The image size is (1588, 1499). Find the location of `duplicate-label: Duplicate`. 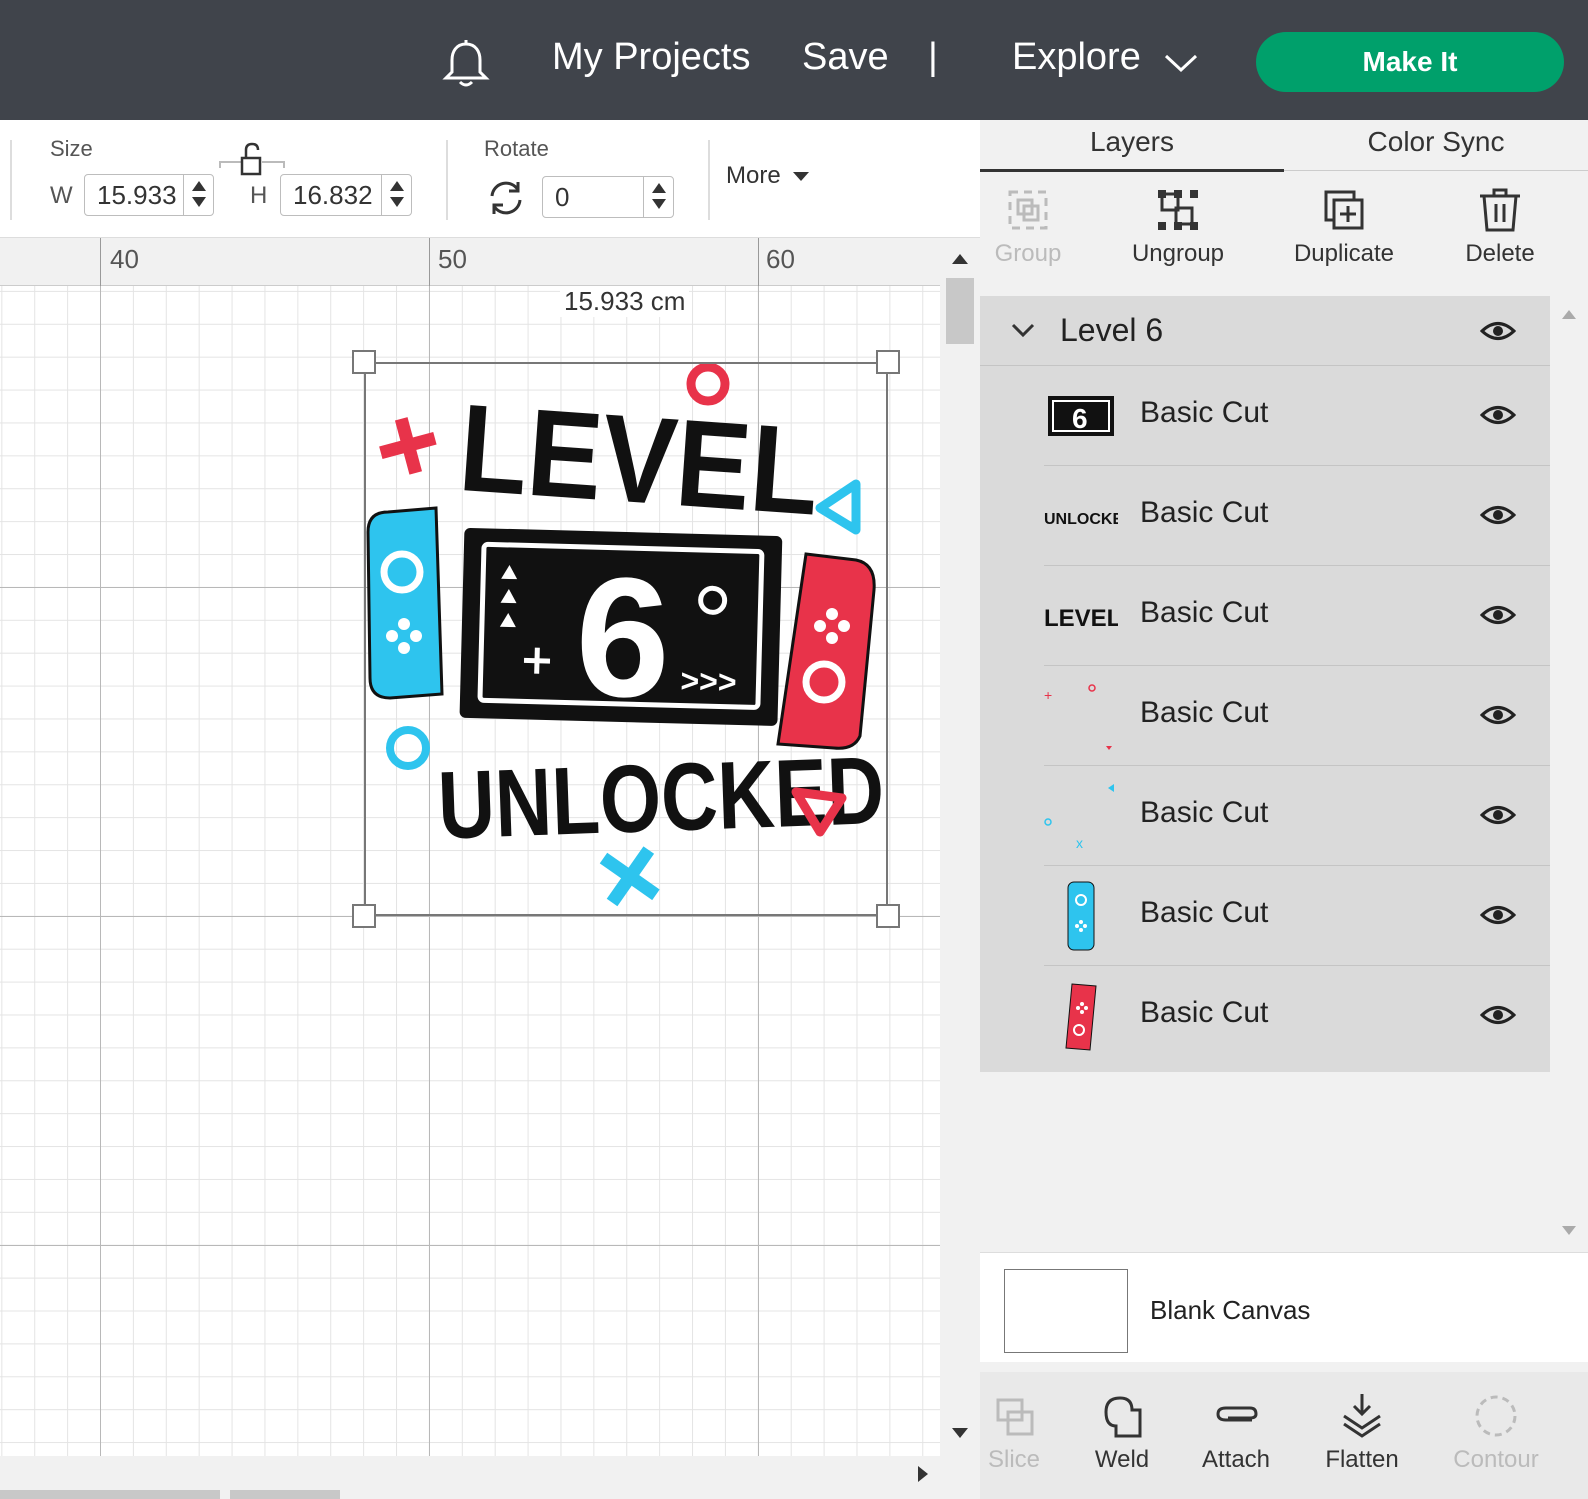

duplicate-label: Duplicate is located at coordinates (1344, 253).